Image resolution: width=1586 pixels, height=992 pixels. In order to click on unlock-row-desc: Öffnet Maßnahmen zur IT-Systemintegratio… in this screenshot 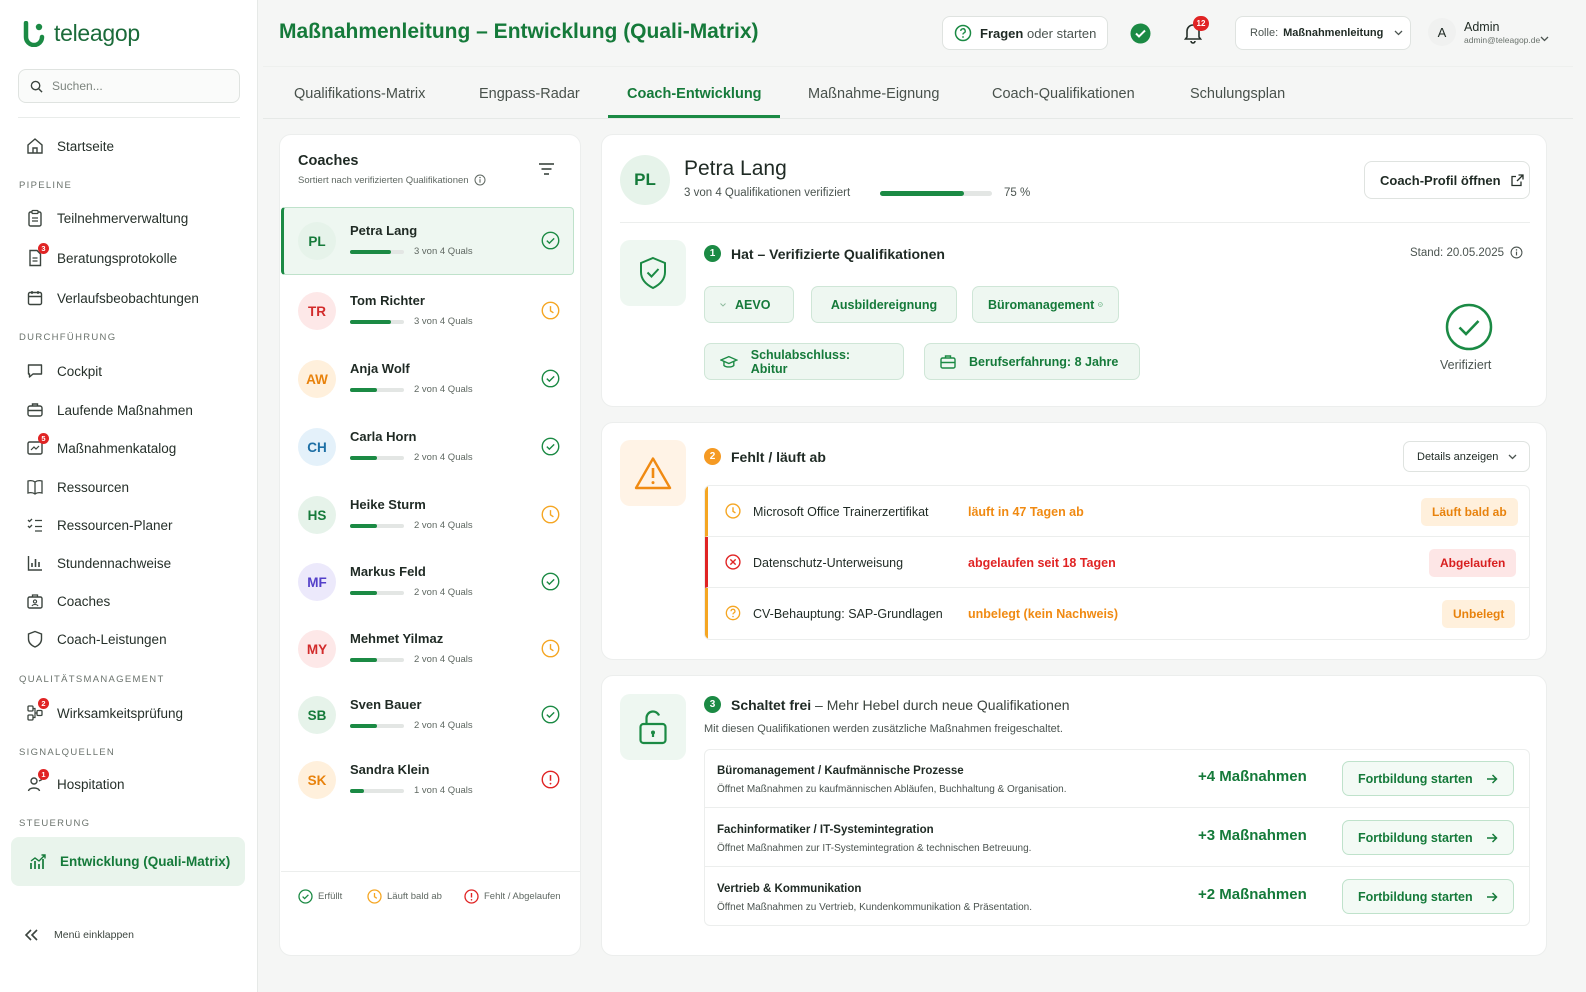, I will do `click(874, 848)`.